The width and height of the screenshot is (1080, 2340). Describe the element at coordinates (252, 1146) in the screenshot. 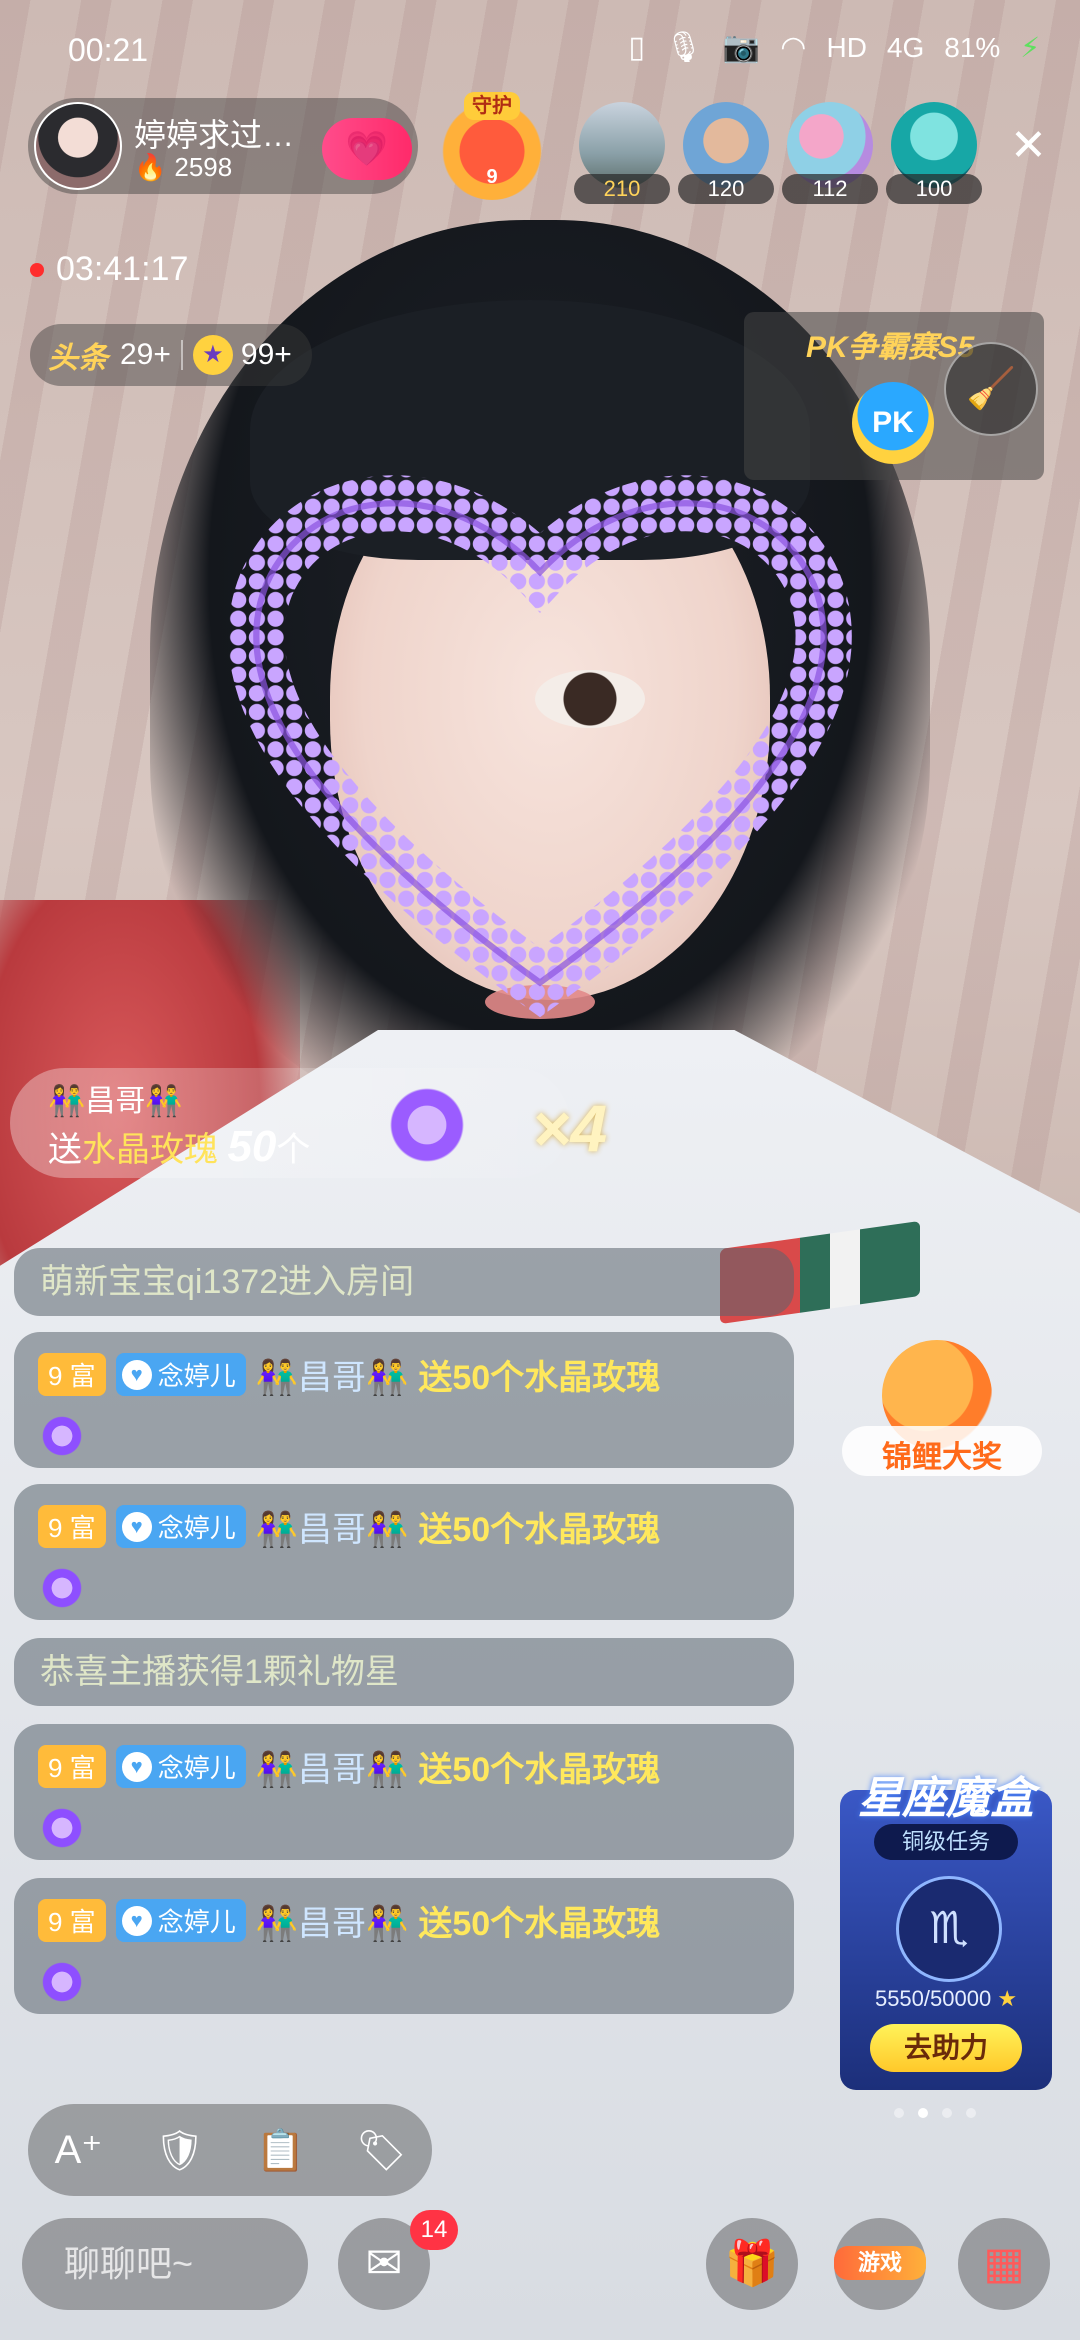

I see `gift-amount: 50` at that location.